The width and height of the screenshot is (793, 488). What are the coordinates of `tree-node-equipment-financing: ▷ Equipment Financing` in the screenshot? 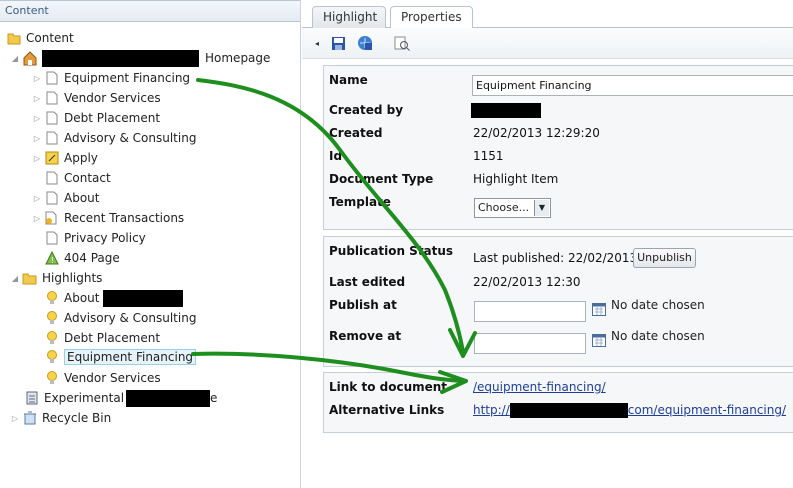 It's located at (111, 78).